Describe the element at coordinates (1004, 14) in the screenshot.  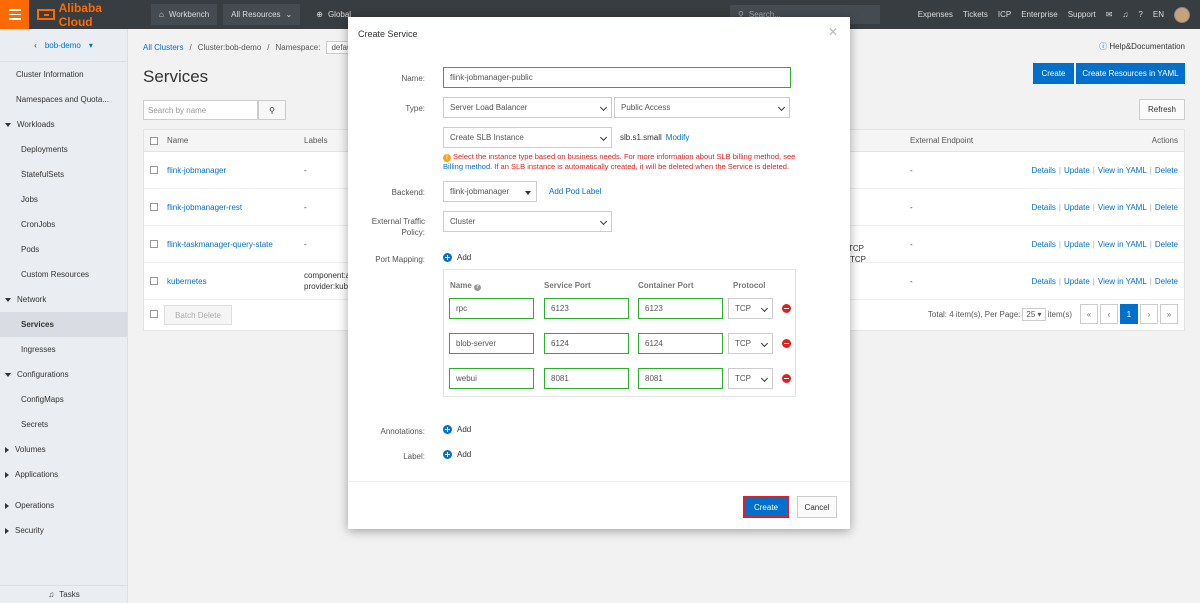
I see `icp-link: ICP` at that location.